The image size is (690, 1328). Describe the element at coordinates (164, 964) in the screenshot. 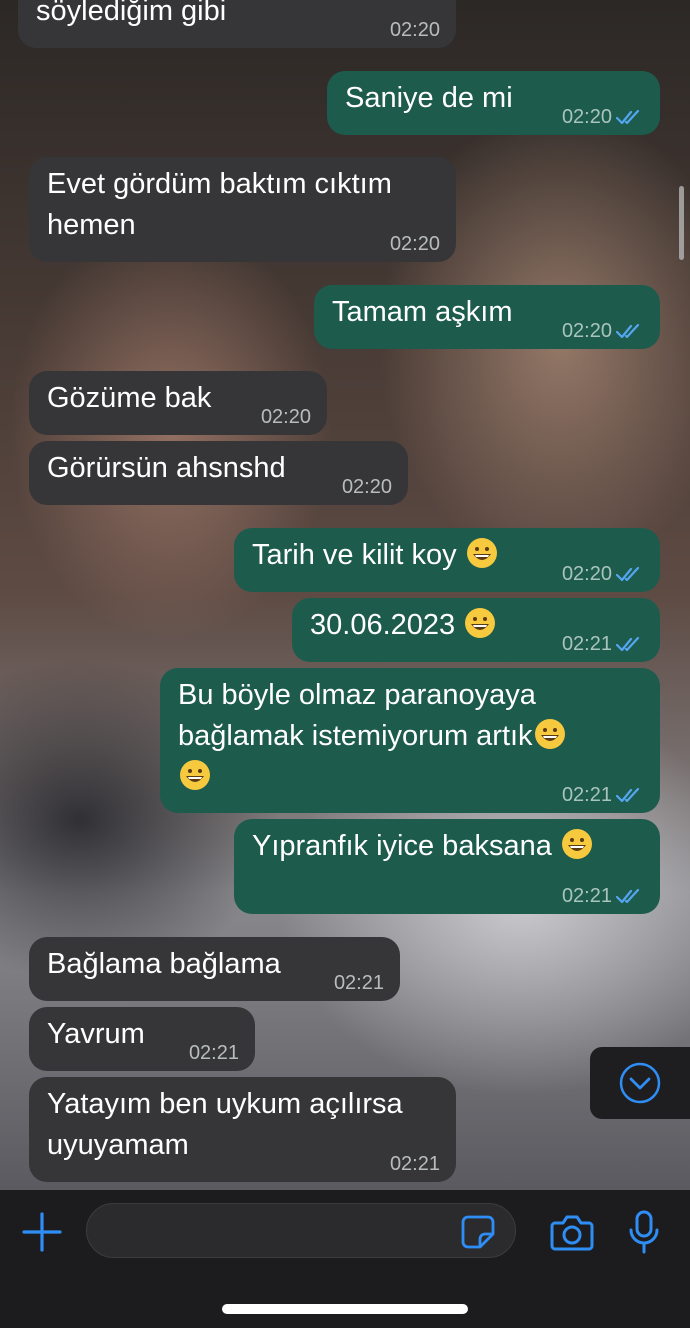

I see `message-text: Bağlama bağlama` at that location.